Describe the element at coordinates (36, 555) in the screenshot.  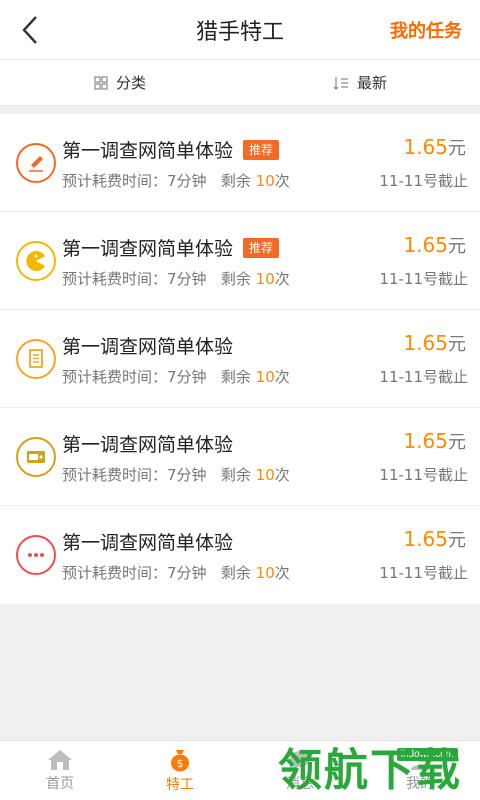
I see `more-icon` at that location.